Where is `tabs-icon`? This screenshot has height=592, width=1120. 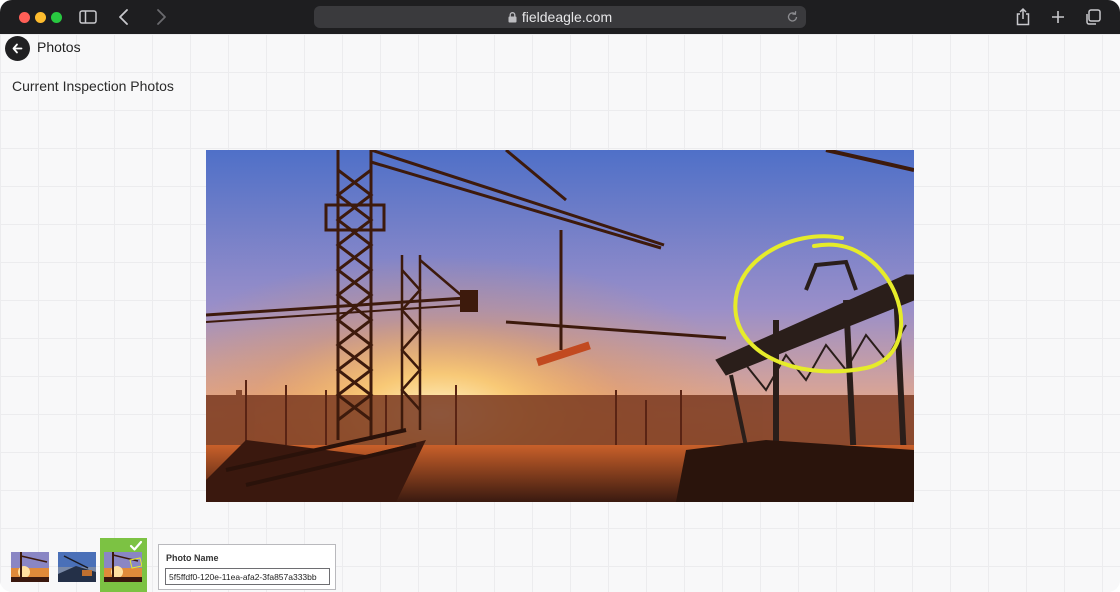
tabs-icon is located at coordinates (1093, 17).